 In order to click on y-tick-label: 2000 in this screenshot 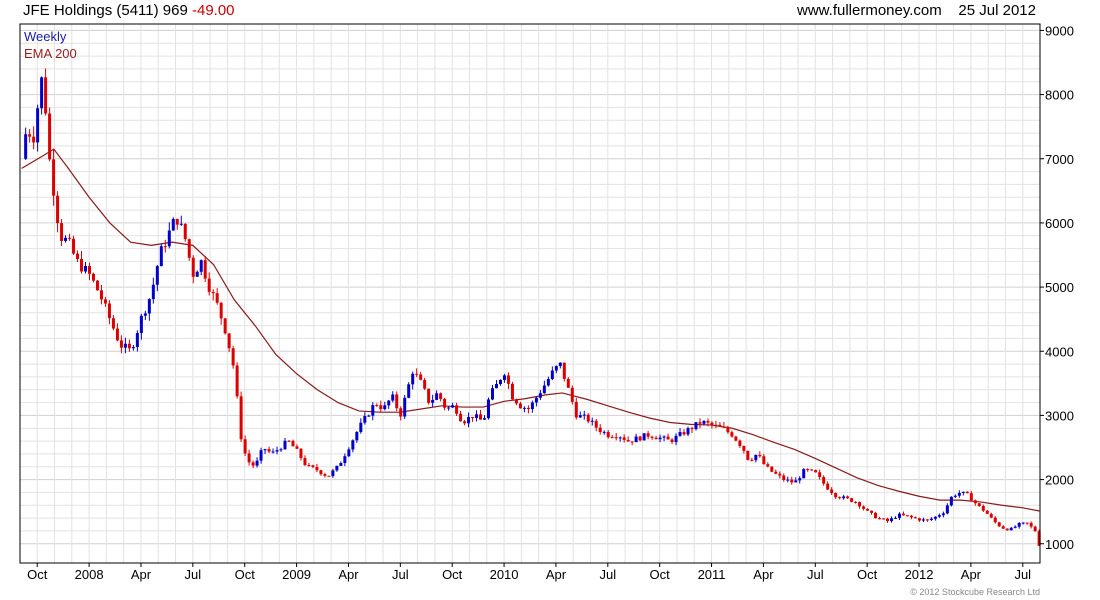, I will do `click(1059, 480)`.